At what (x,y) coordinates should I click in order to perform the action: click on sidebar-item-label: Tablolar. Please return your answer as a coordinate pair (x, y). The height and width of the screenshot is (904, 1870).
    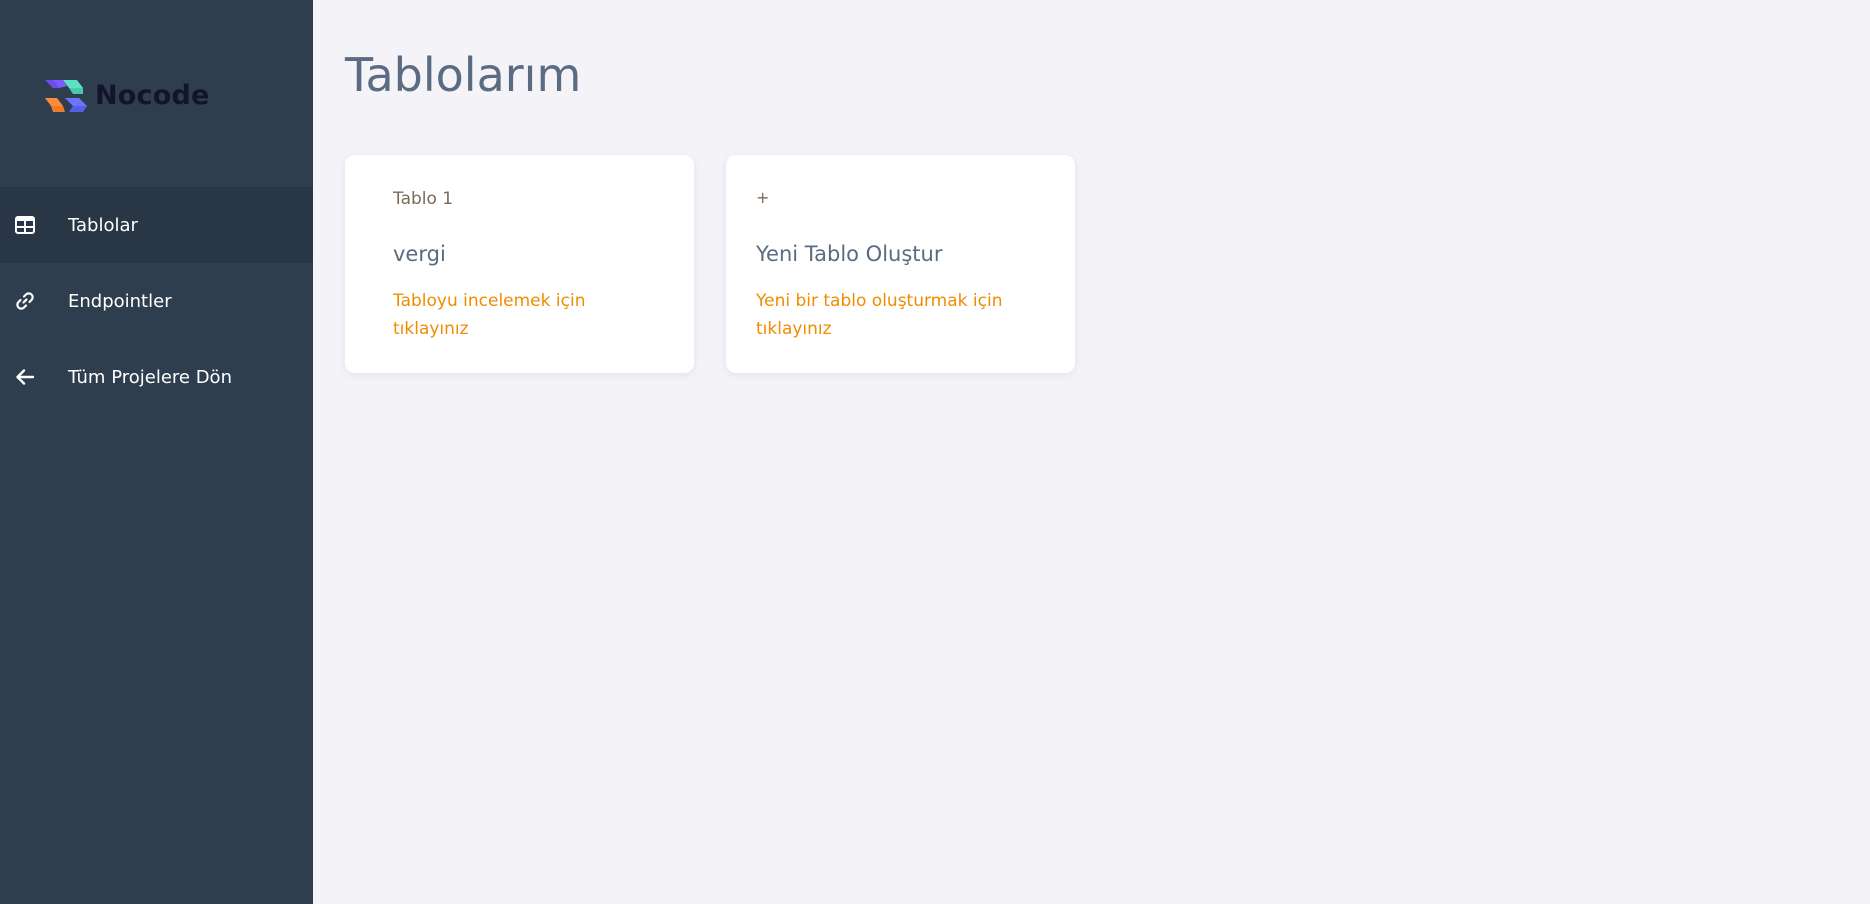
    Looking at the image, I should click on (103, 225).